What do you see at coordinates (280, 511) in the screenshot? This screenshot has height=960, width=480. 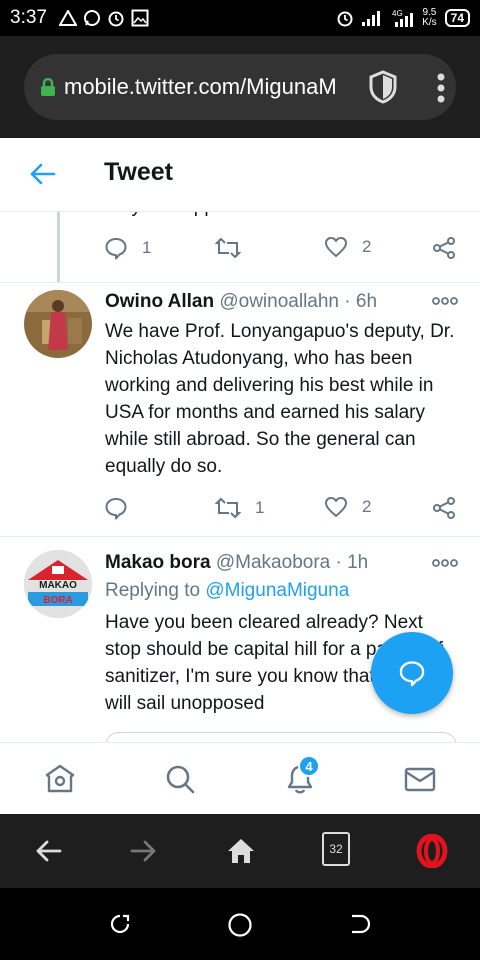 I see `tweet-actions: 1 2` at bounding box center [280, 511].